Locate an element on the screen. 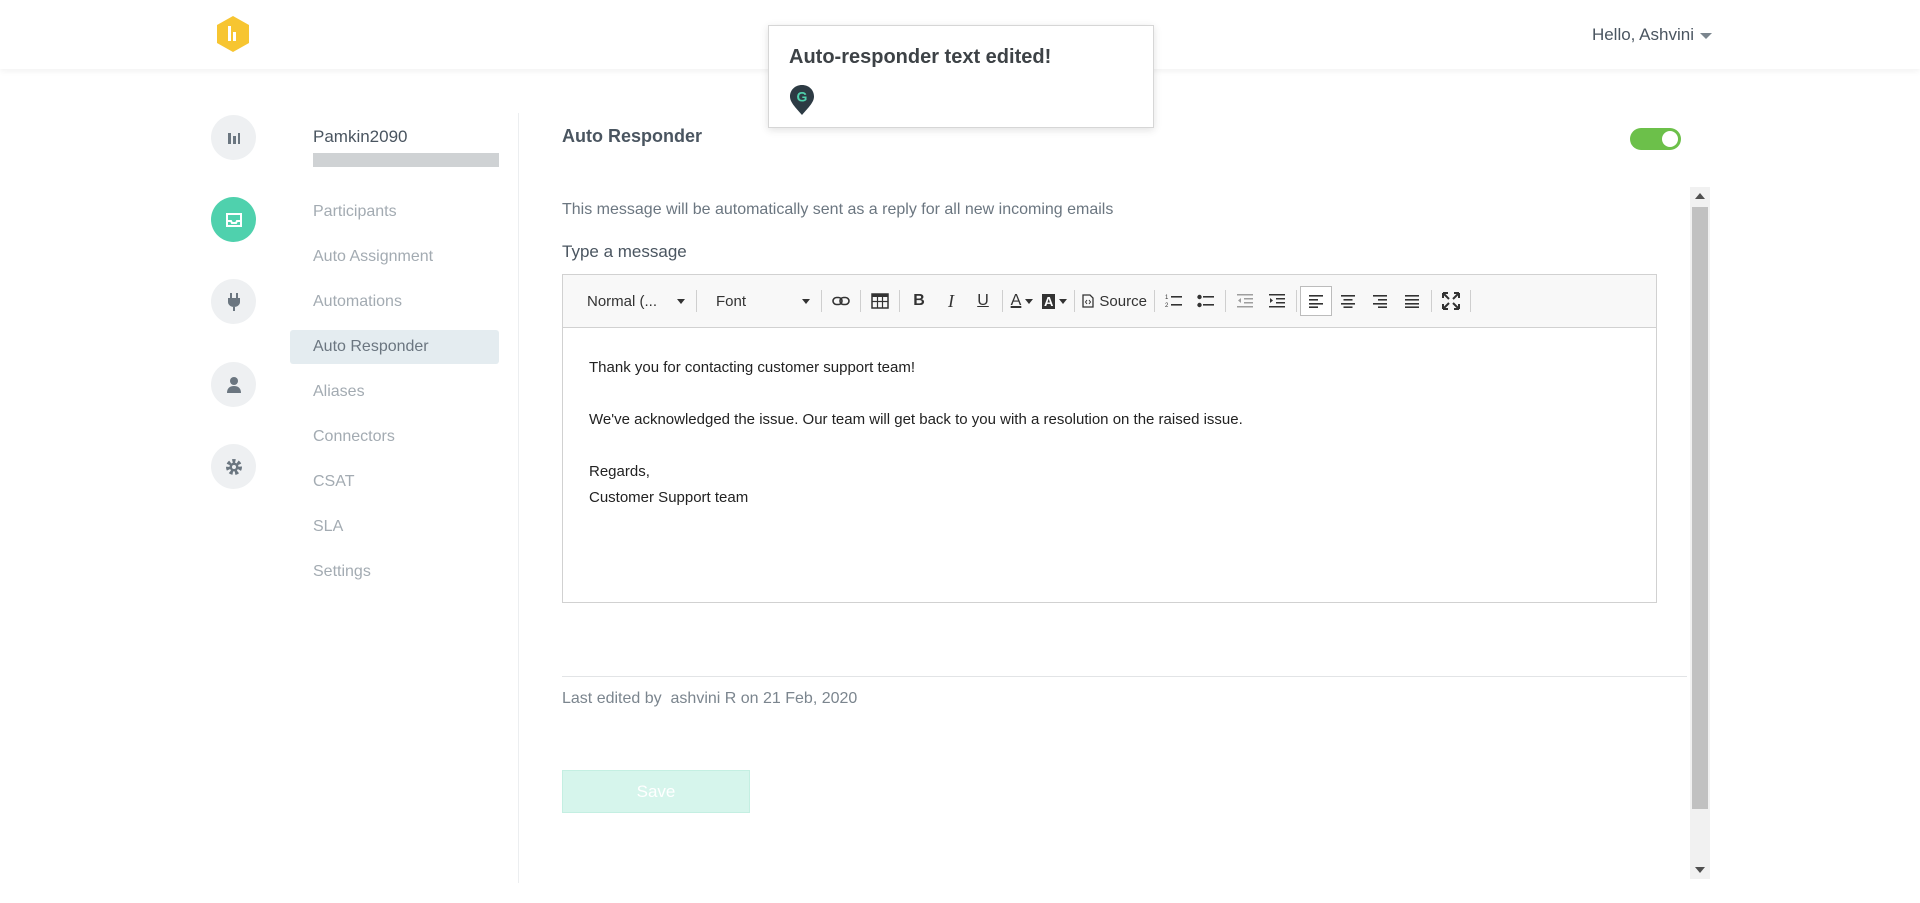 The width and height of the screenshot is (1920, 903). svg-text: 2 is located at coordinates (1167, 306).